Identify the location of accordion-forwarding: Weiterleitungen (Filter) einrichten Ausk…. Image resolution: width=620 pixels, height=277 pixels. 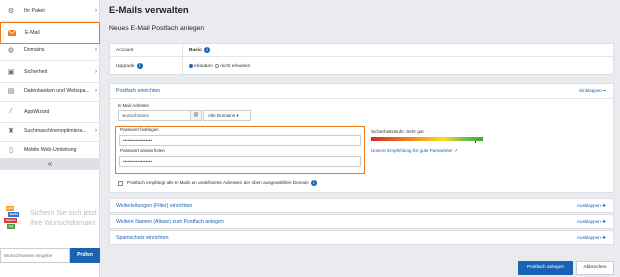
(361, 205).